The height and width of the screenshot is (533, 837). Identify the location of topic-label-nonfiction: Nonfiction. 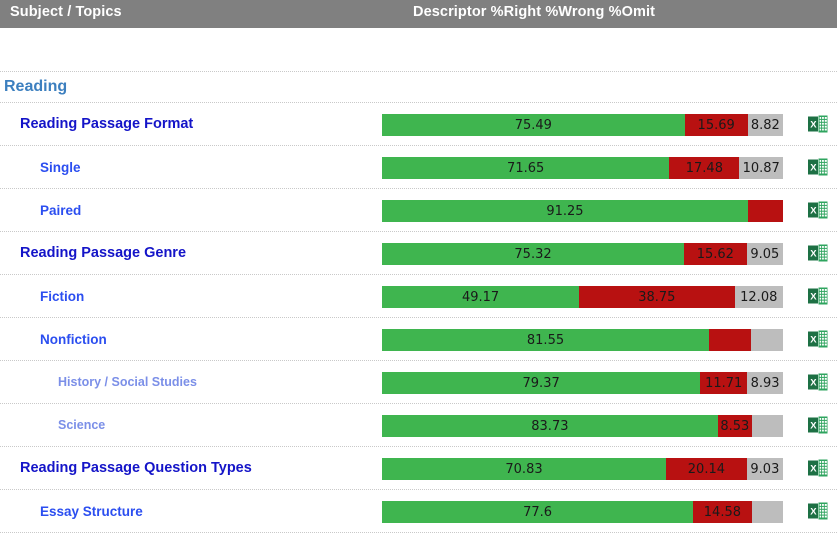
(73, 339).